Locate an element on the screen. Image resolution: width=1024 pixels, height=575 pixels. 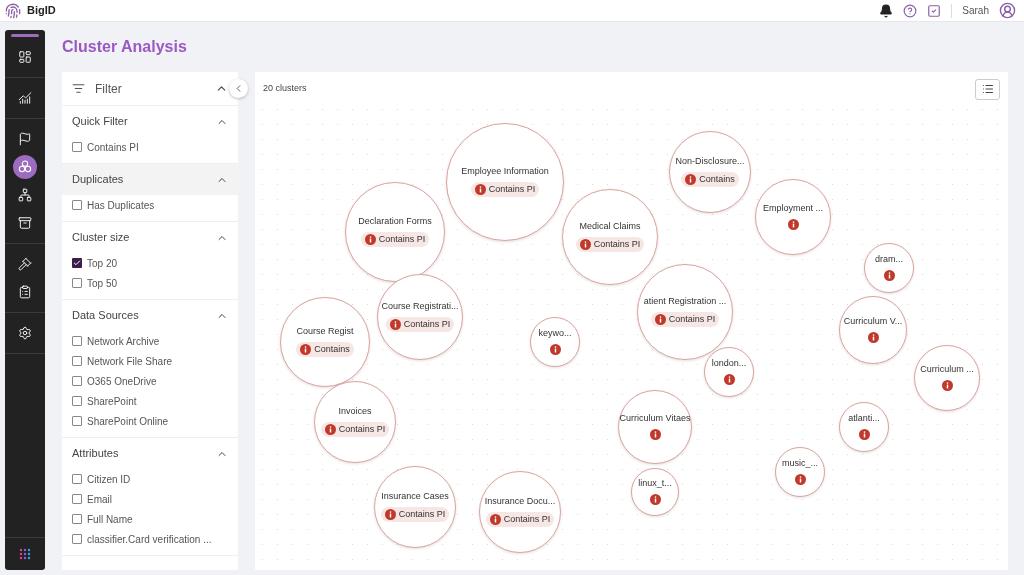
cluster-bubble: Curriculum Vitaes is located at coordinates (655, 427).